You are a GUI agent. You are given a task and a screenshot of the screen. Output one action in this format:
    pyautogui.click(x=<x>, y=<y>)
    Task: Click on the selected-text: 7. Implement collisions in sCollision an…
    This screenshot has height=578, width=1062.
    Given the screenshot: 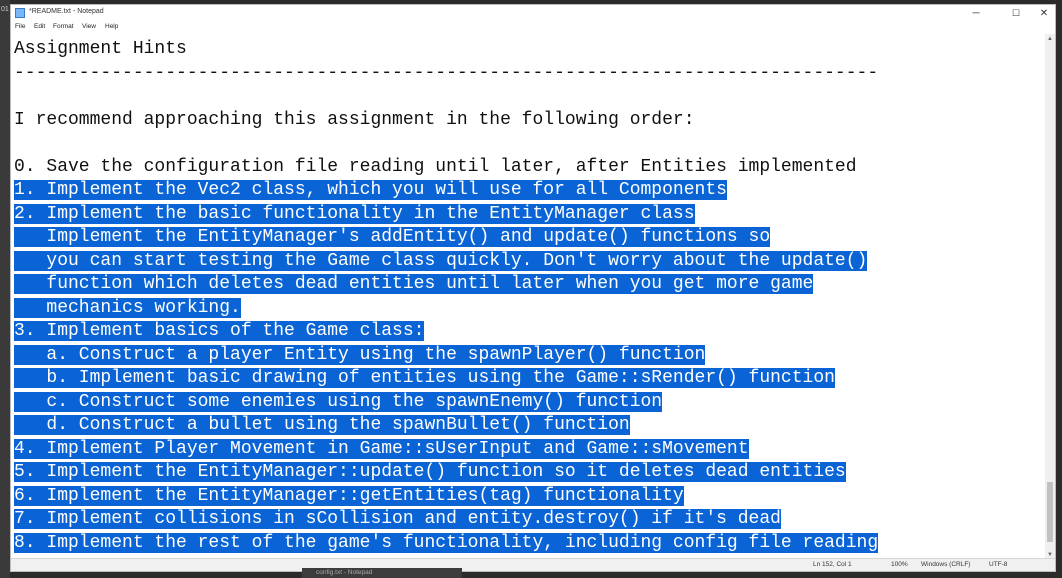 What is the action you would take?
    pyautogui.click(x=397, y=519)
    